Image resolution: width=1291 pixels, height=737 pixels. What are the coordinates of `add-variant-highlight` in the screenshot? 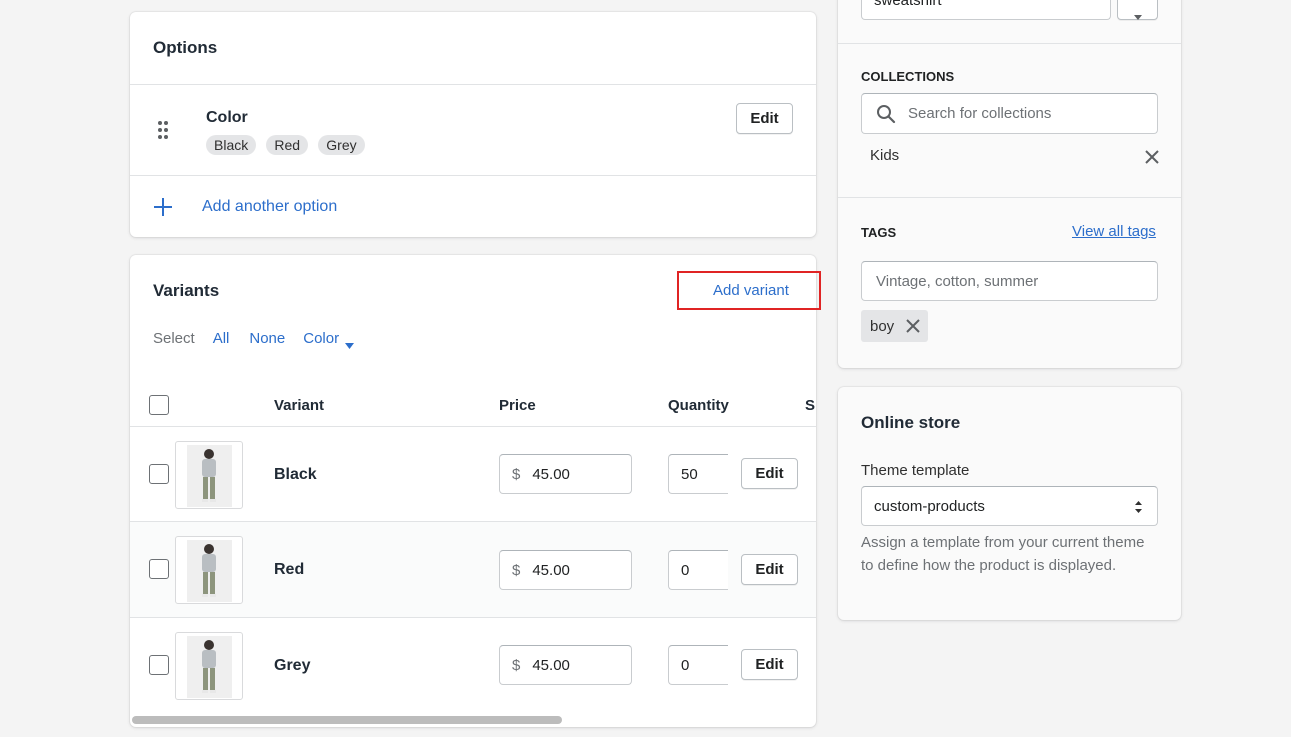 It's located at (749, 290).